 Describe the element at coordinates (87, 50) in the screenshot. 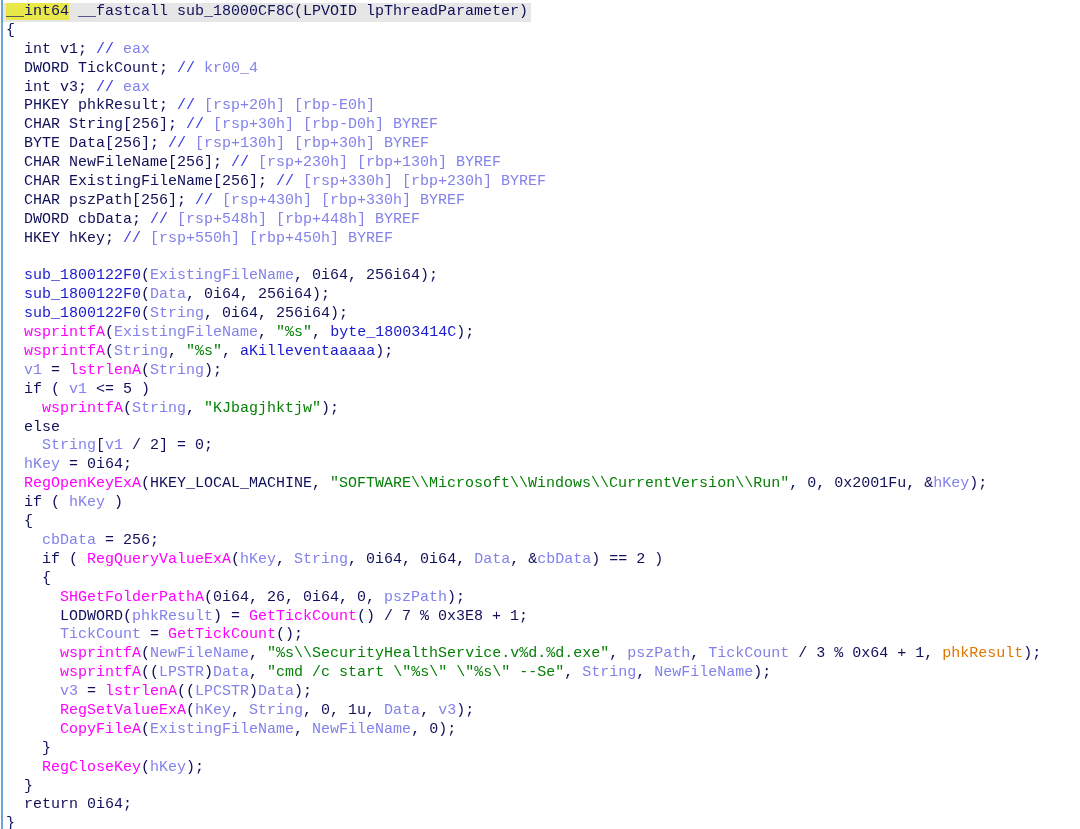

I see `code-line: int v1; // eax` at that location.